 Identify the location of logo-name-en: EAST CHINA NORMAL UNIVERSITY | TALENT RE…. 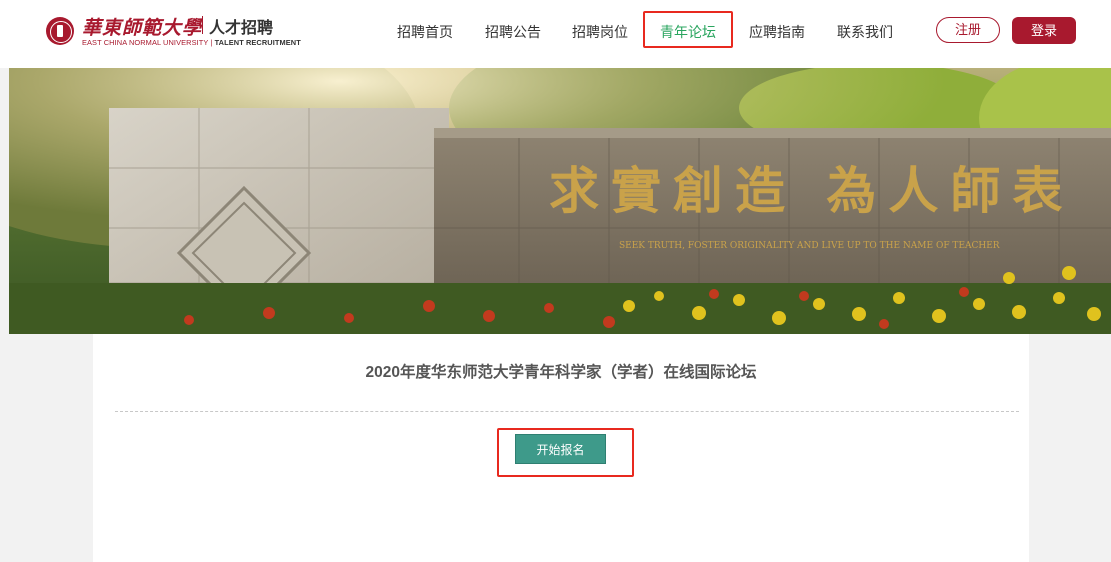
(191, 42).